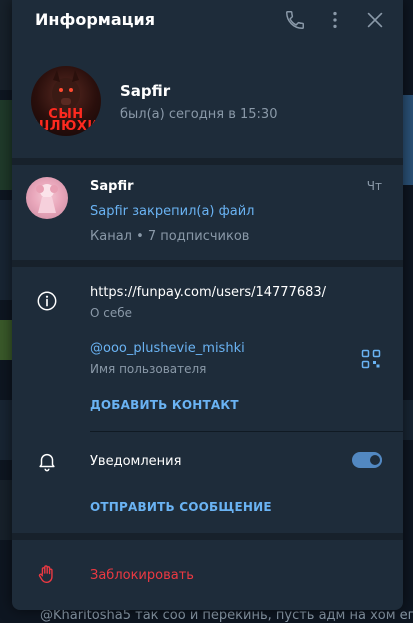 The height and width of the screenshot is (623, 413). I want to click on notifications-toggle, so click(367, 460).